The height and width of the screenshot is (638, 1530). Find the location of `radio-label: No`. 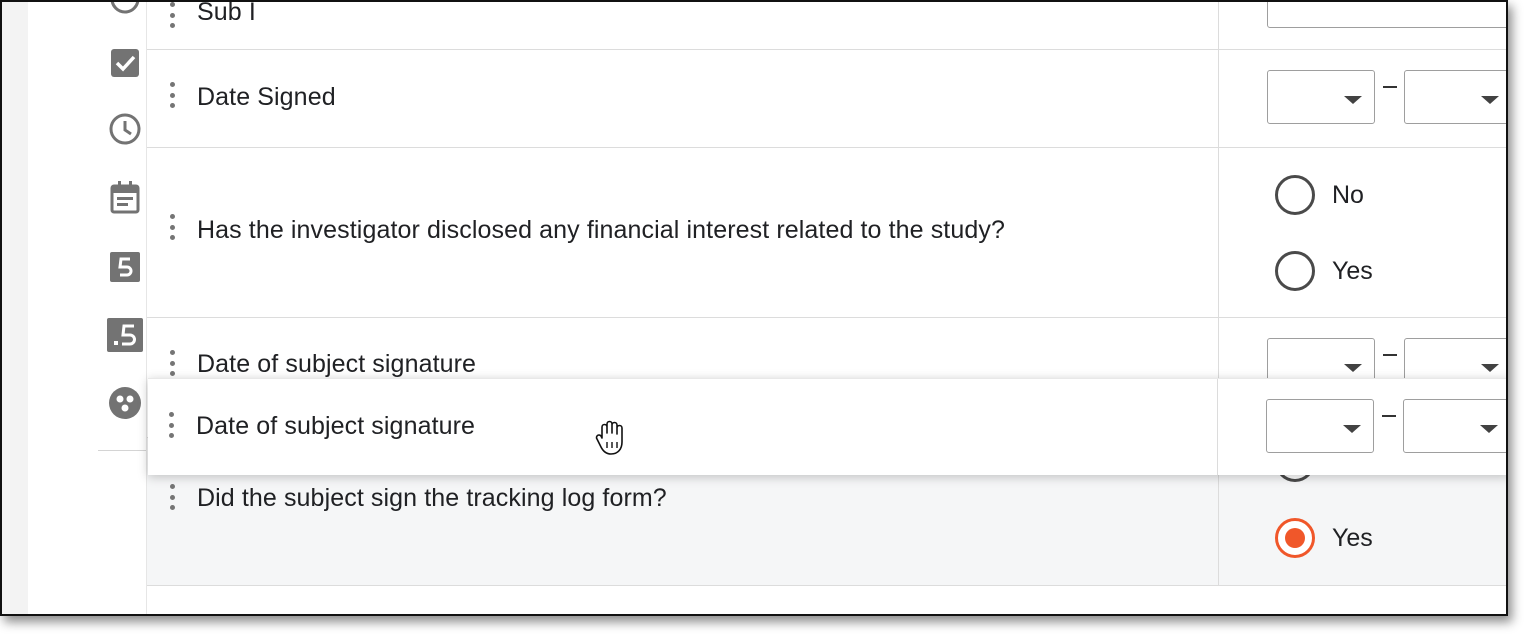

radio-label: No is located at coordinates (1348, 195).